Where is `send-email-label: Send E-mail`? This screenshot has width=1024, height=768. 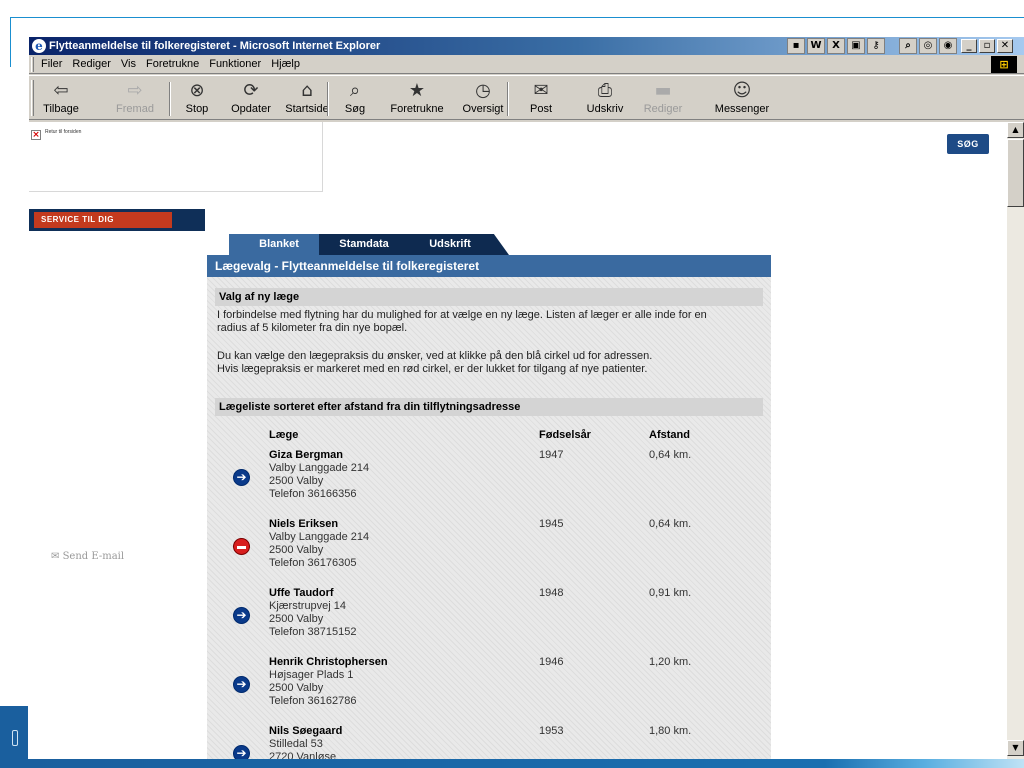
send-email-label: Send E-mail is located at coordinates (93, 556).